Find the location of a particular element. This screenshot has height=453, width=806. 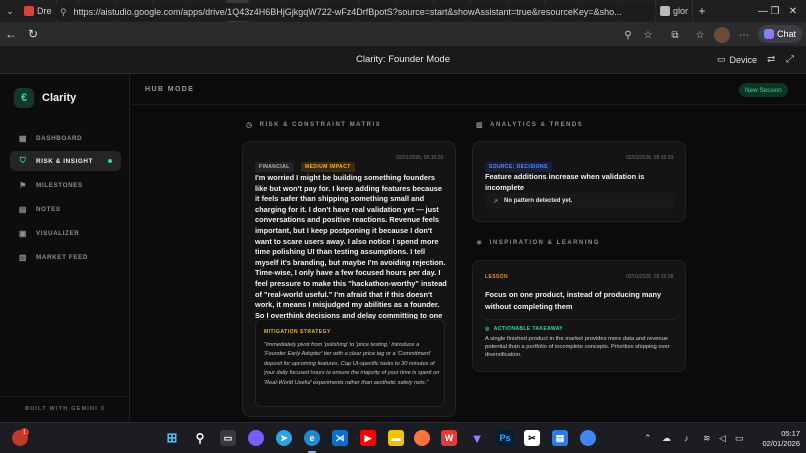

inspiration-timestamp: 02/01/2026, 05:15:08 is located at coordinates (650, 277).